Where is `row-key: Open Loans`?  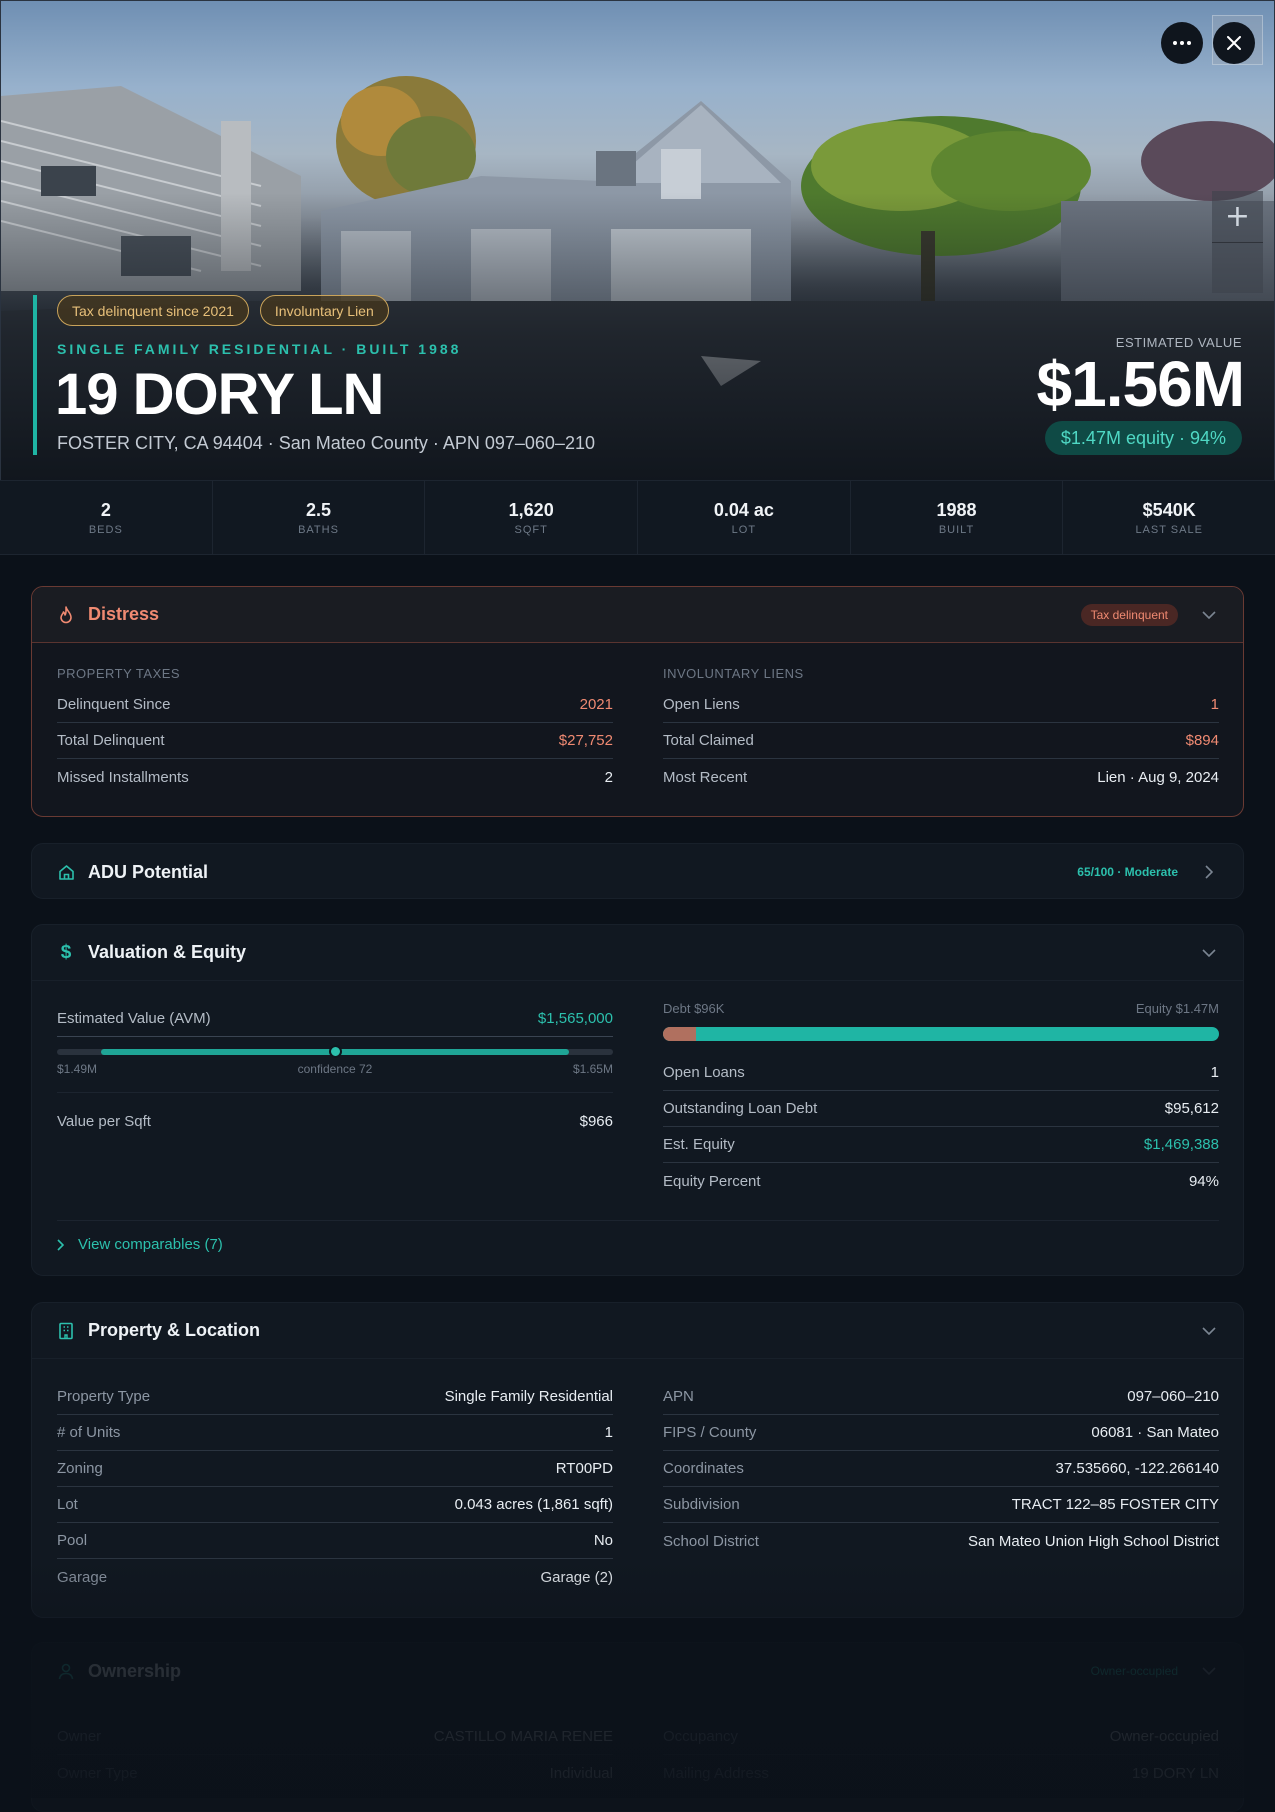
row-key: Open Loans is located at coordinates (704, 1072).